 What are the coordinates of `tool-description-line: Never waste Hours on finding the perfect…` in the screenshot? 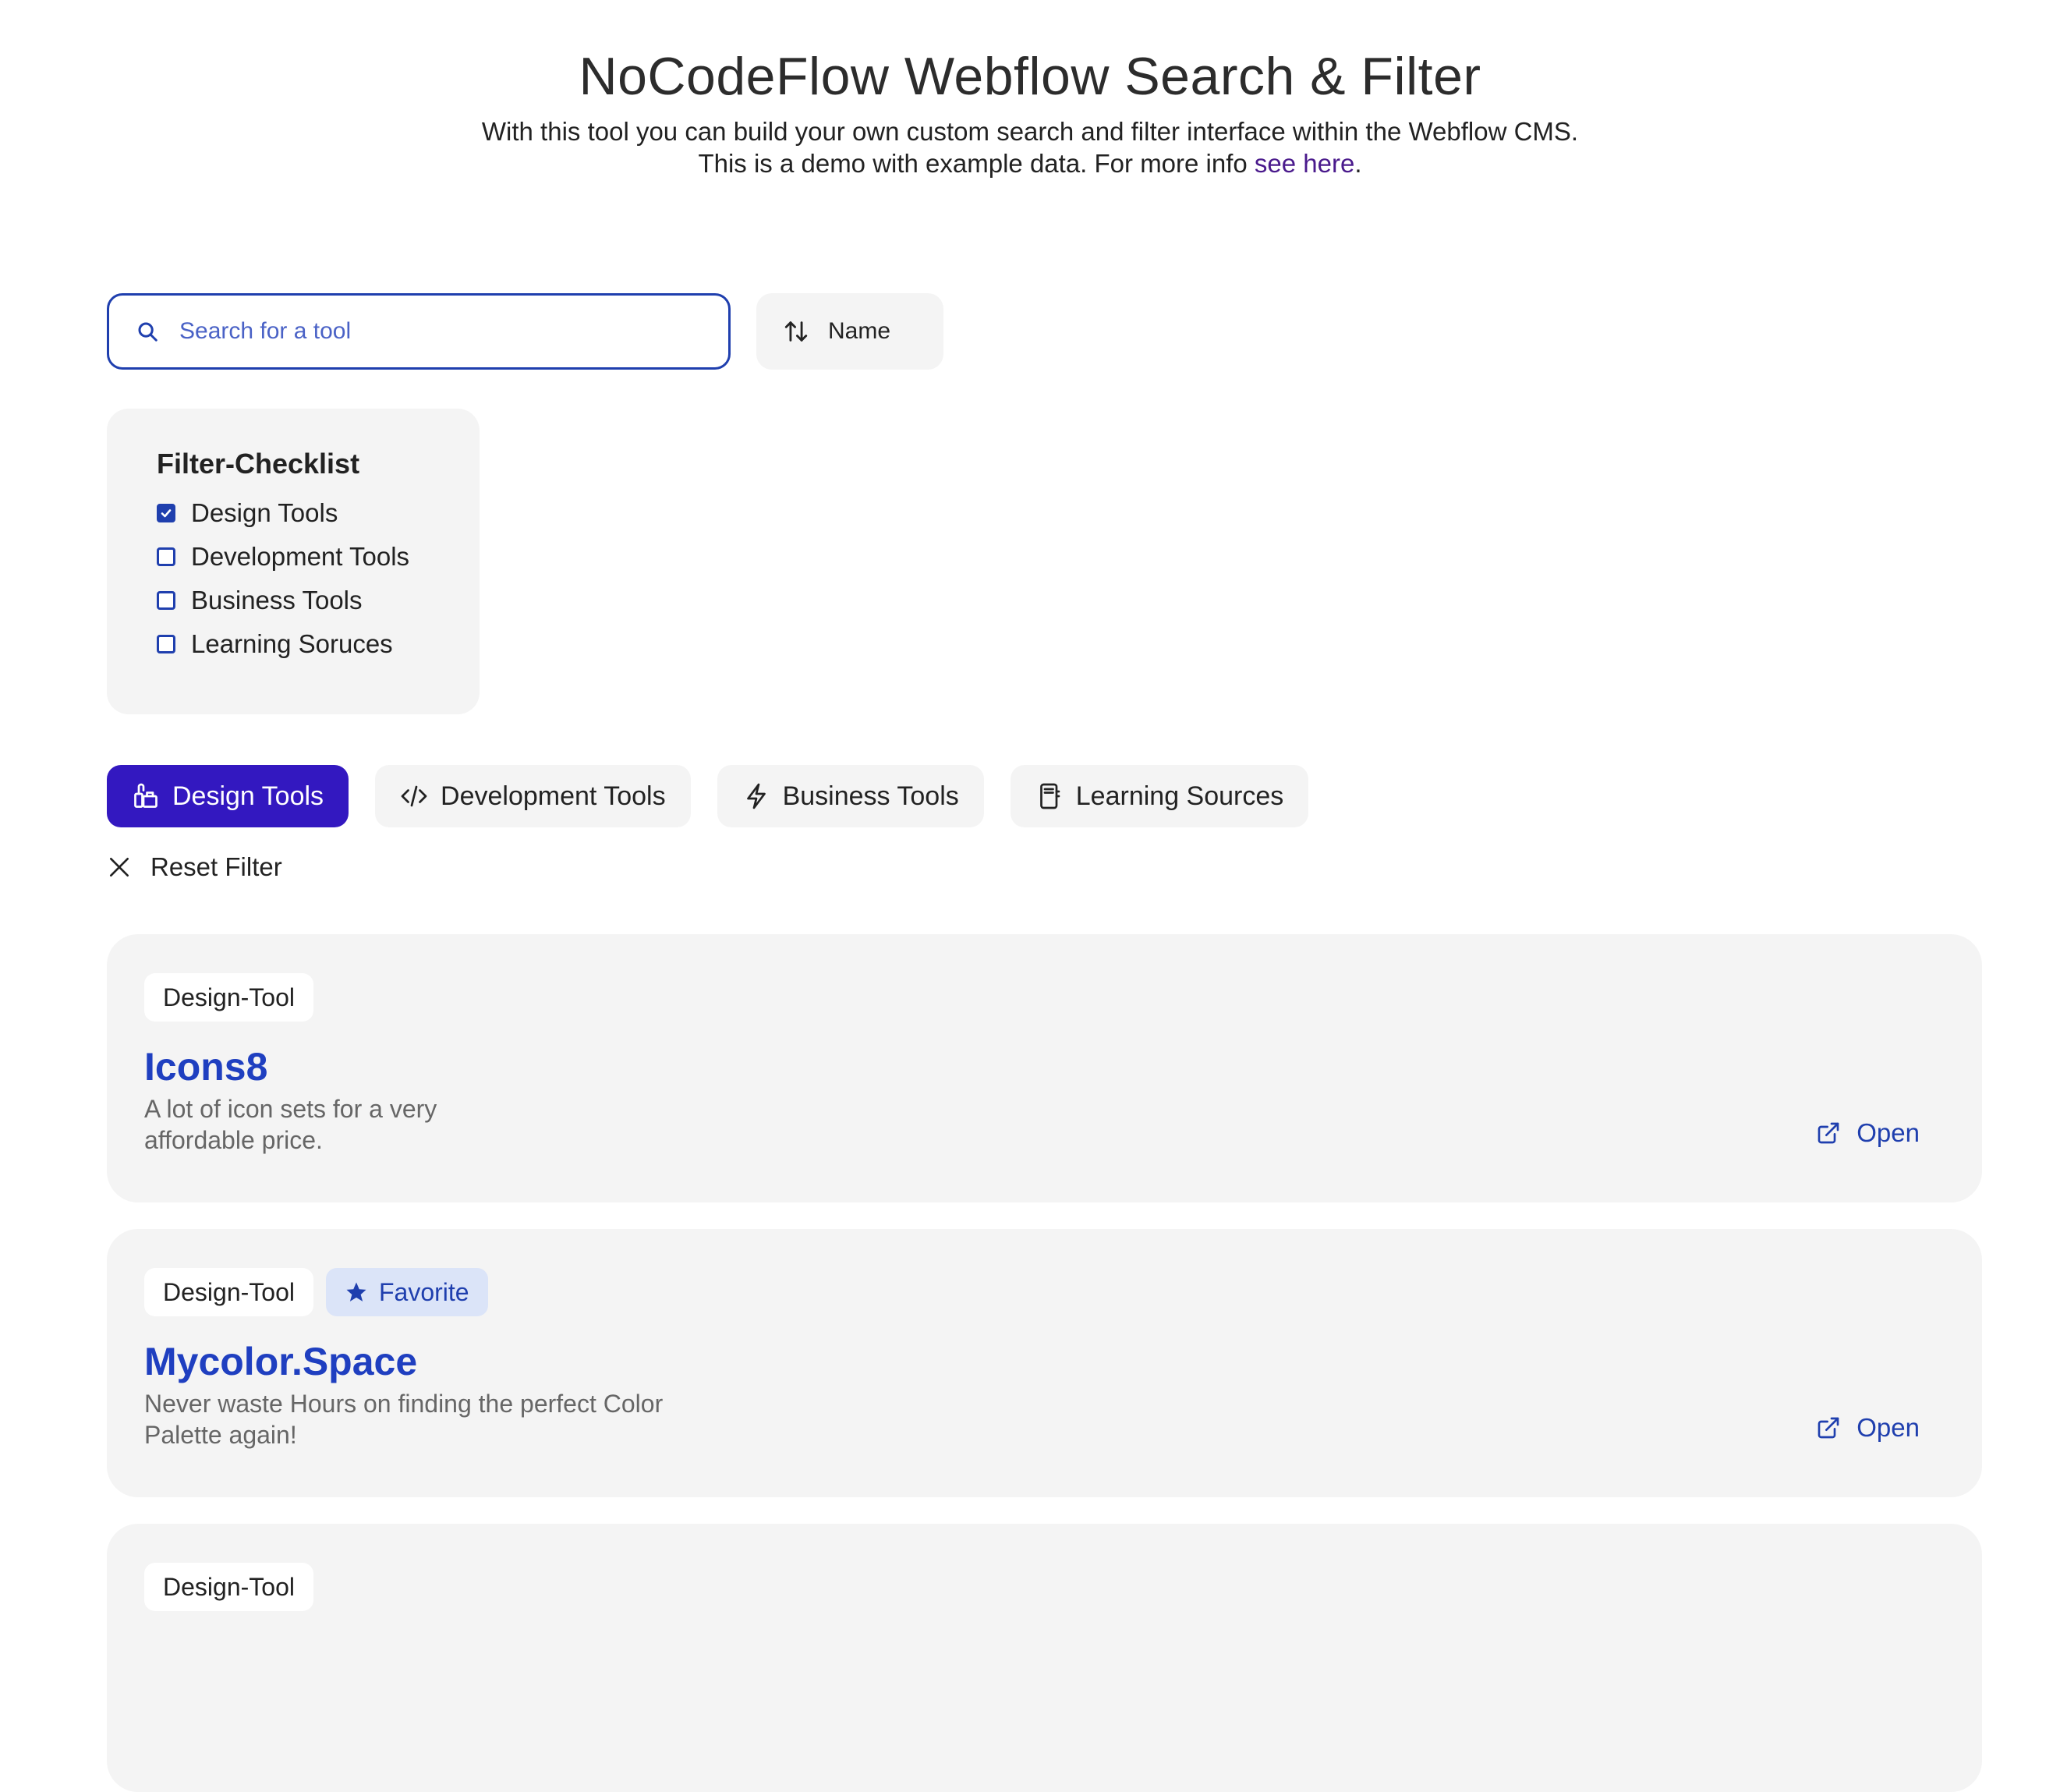 It's located at (404, 1404).